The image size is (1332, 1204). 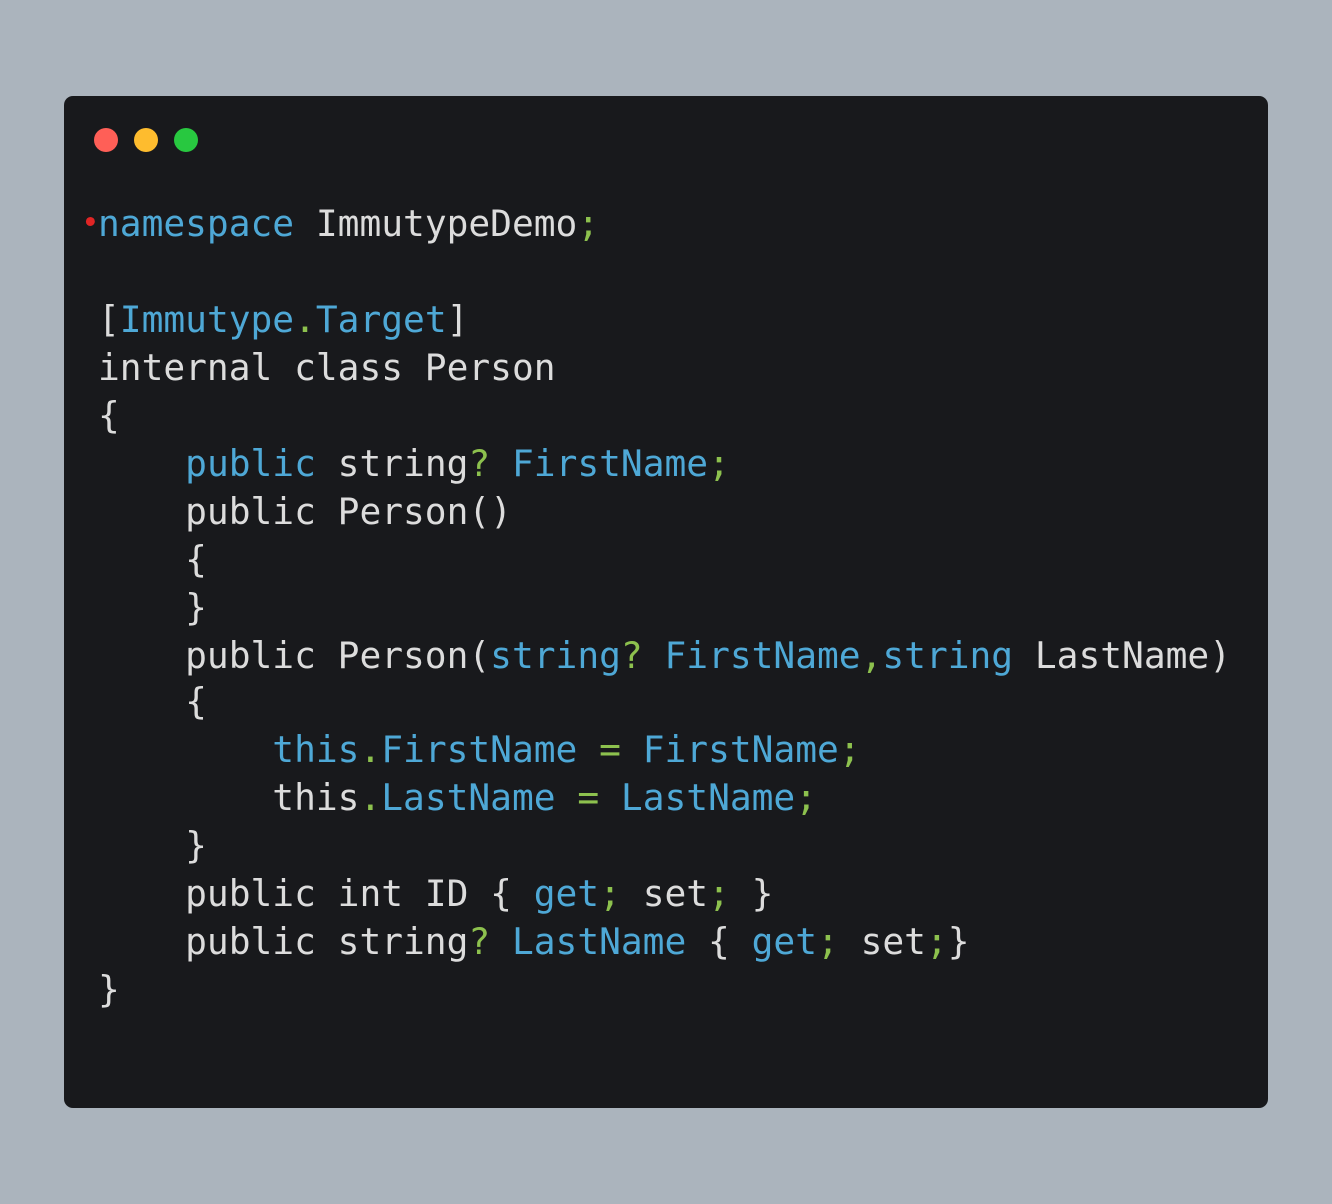 I want to click on code-line: this.FirstName = FirstName;, so click(x=479, y=750).